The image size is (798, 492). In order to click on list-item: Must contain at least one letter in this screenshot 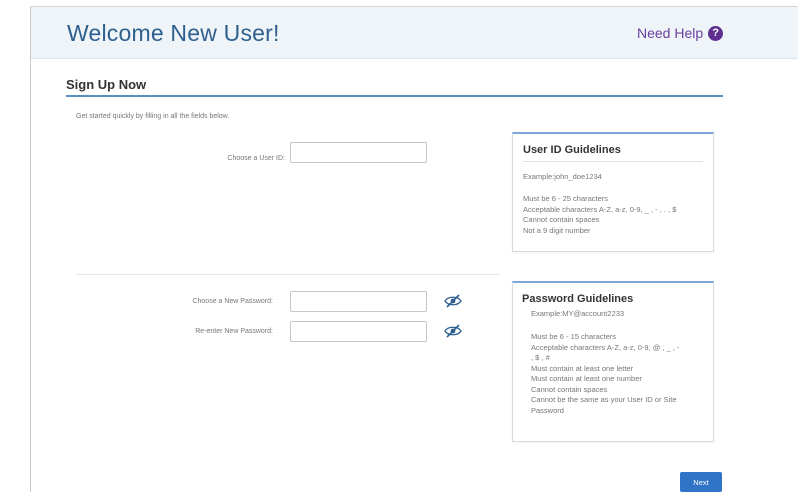, I will do `click(582, 368)`.